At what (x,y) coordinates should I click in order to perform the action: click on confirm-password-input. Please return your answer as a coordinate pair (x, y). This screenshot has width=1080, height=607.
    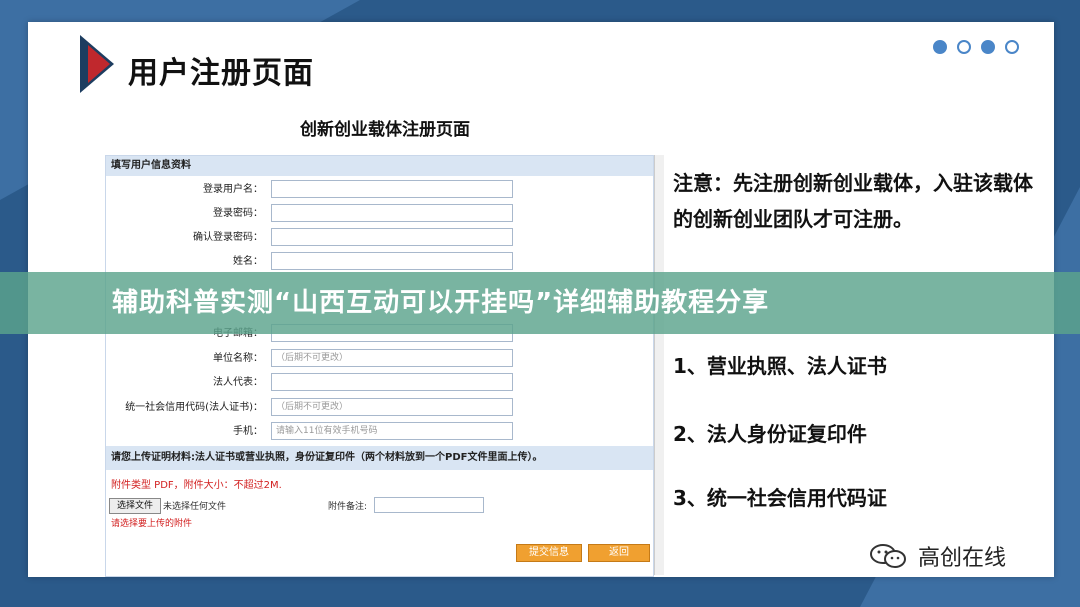
    Looking at the image, I should click on (392, 237).